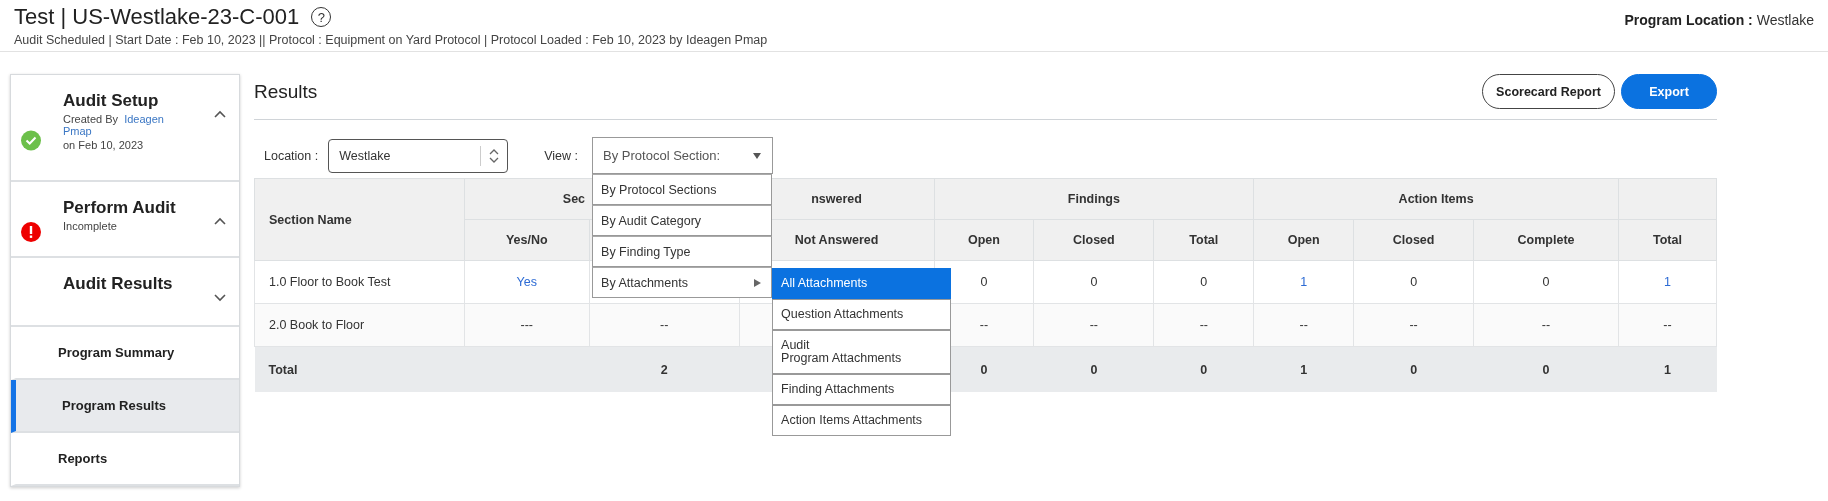 The height and width of the screenshot is (501, 1828). Describe the element at coordinates (283, 369) in the screenshot. I see `table-cell: Total` at that location.